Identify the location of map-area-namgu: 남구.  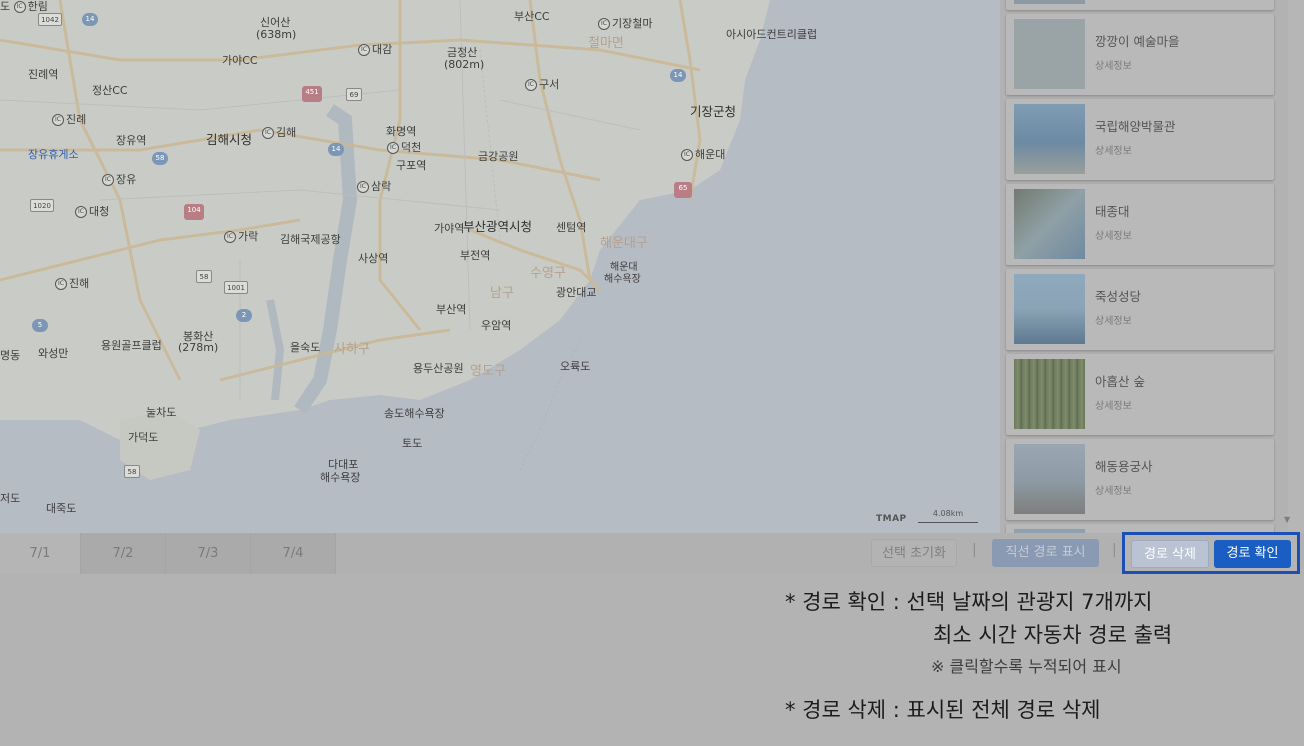
(502, 293).